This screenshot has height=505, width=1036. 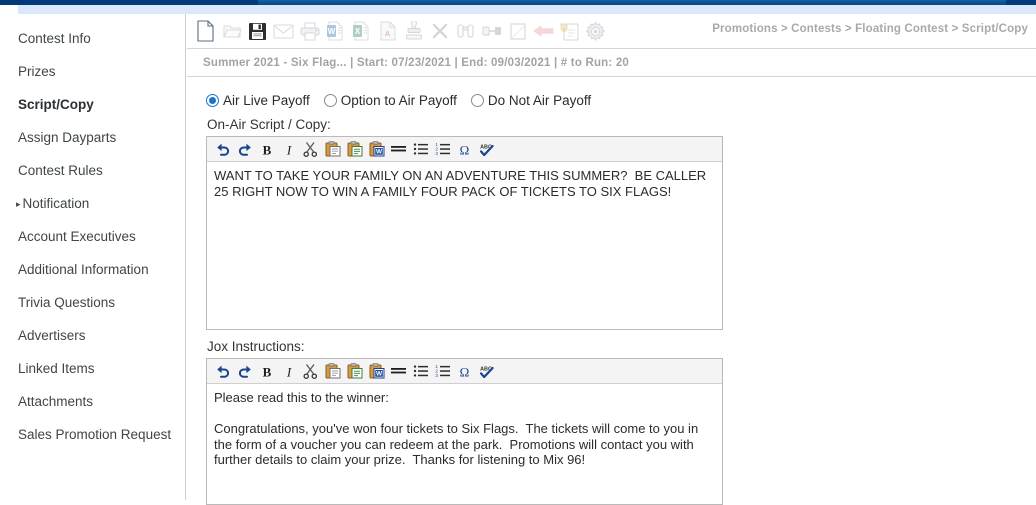 I want to click on radio-do-not-air-payoff: Do Not Air Payoff, so click(x=530, y=100).